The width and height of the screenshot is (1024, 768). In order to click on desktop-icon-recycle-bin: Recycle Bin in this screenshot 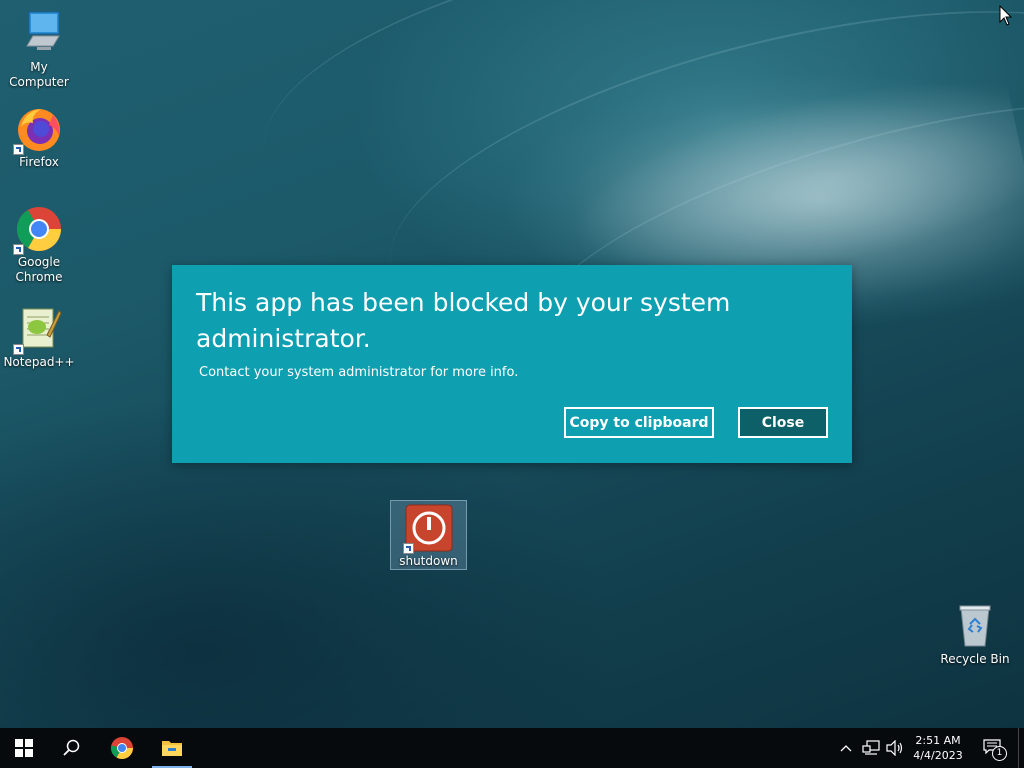, I will do `click(975, 634)`.